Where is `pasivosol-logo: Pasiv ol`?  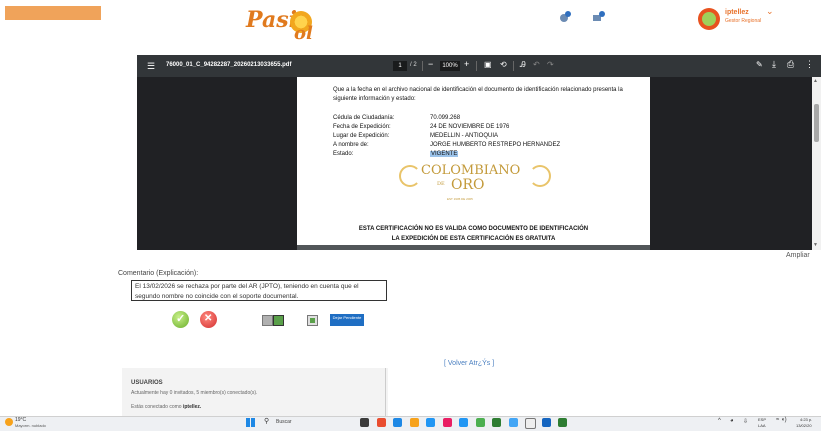 pasivosol-logo: Pasiv ol is located at coordinates (287, 24).